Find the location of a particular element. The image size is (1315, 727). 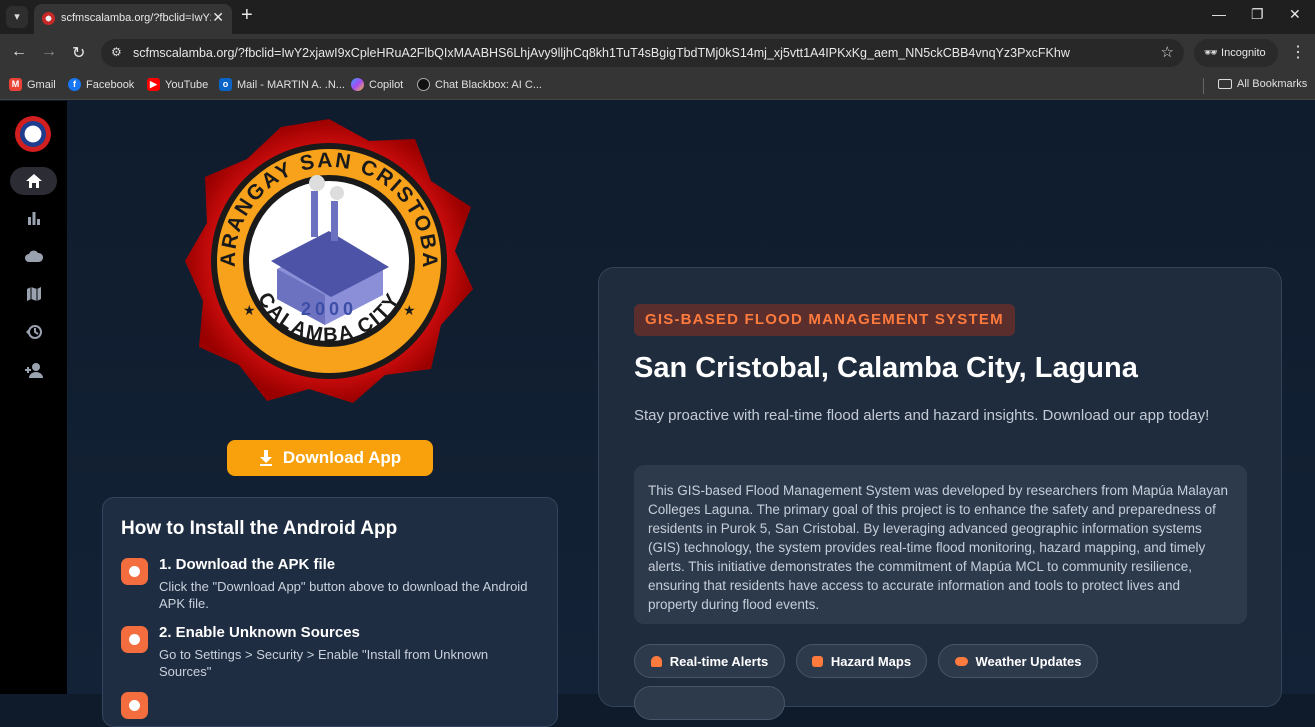

feature-label: Weather Updates is located at coordinates (1028, 661).